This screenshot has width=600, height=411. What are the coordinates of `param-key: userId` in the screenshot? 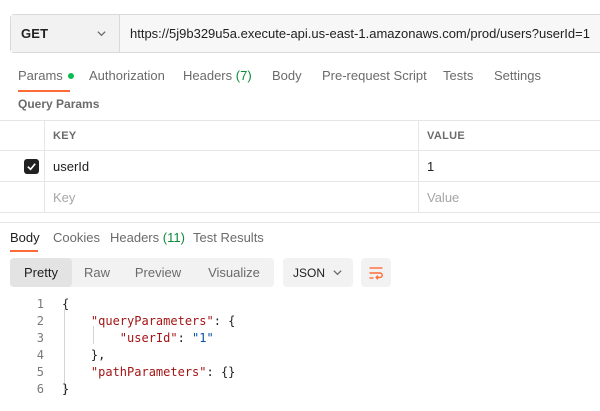 It's located at (71, 166).